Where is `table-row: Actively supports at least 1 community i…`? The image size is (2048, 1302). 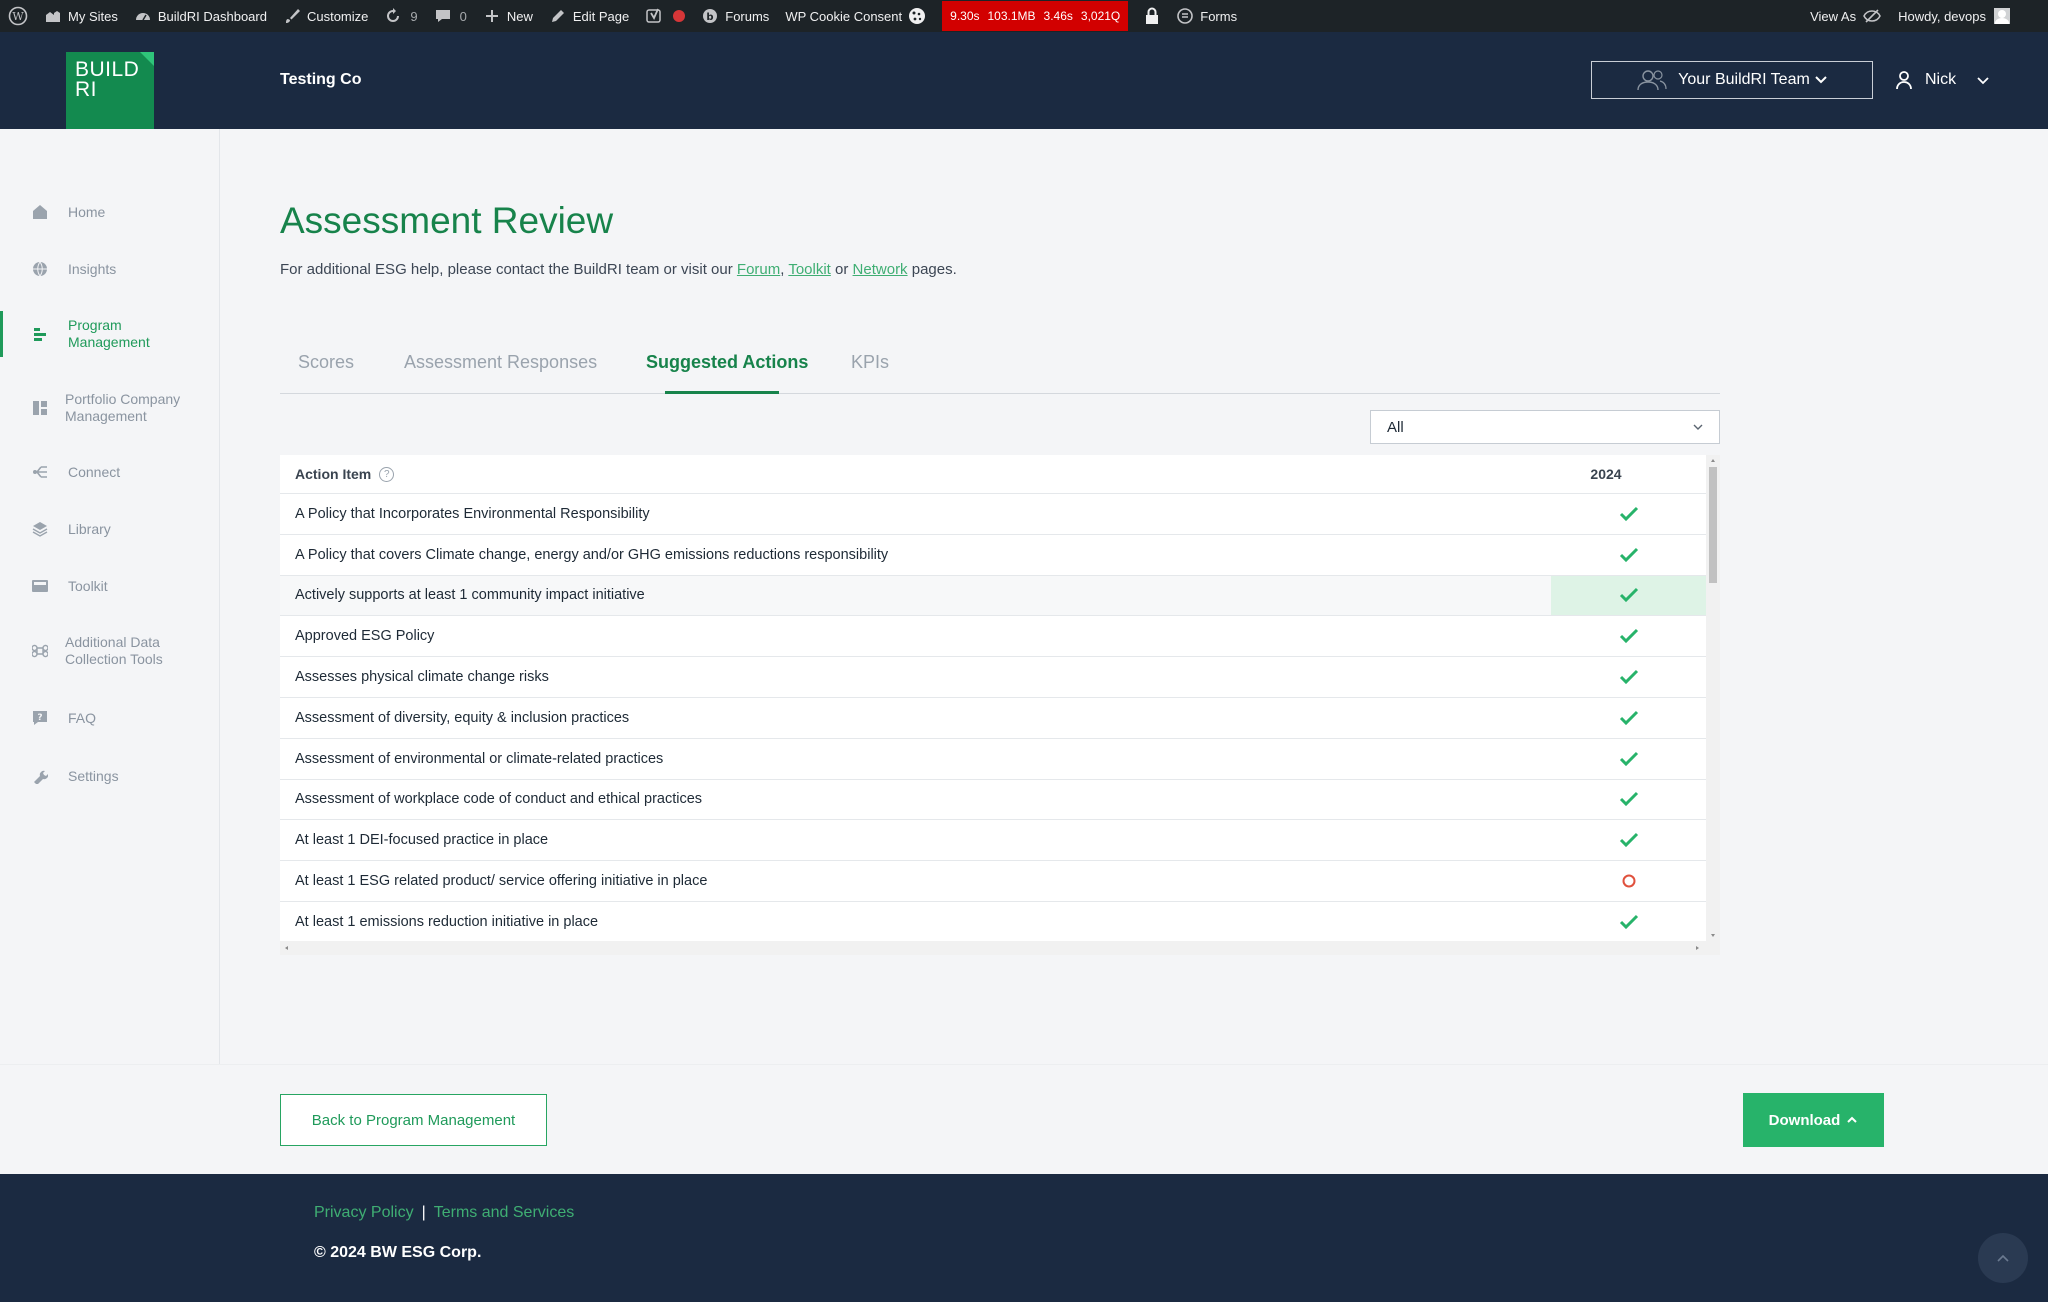 table-row: Actively supports at least 1 community i… is located at coordinates (993, 596).